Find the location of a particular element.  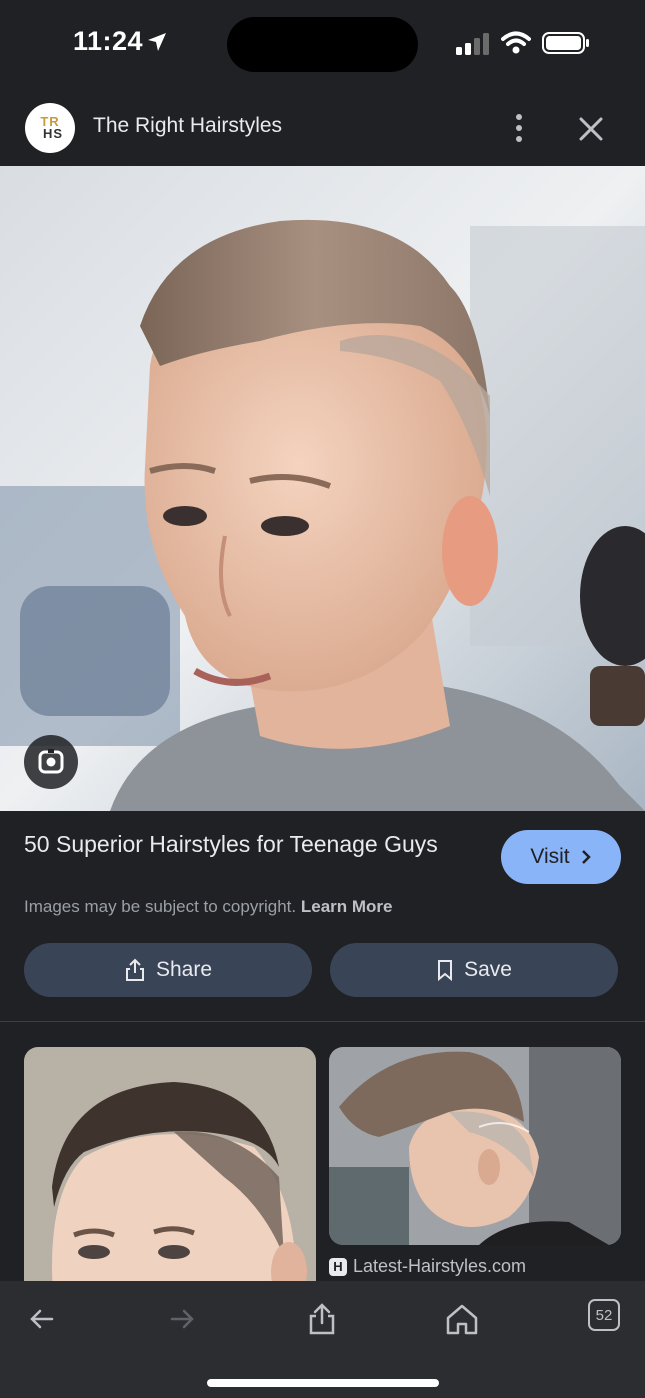

back-arrow-icon is located at coordinates (42, 1319).